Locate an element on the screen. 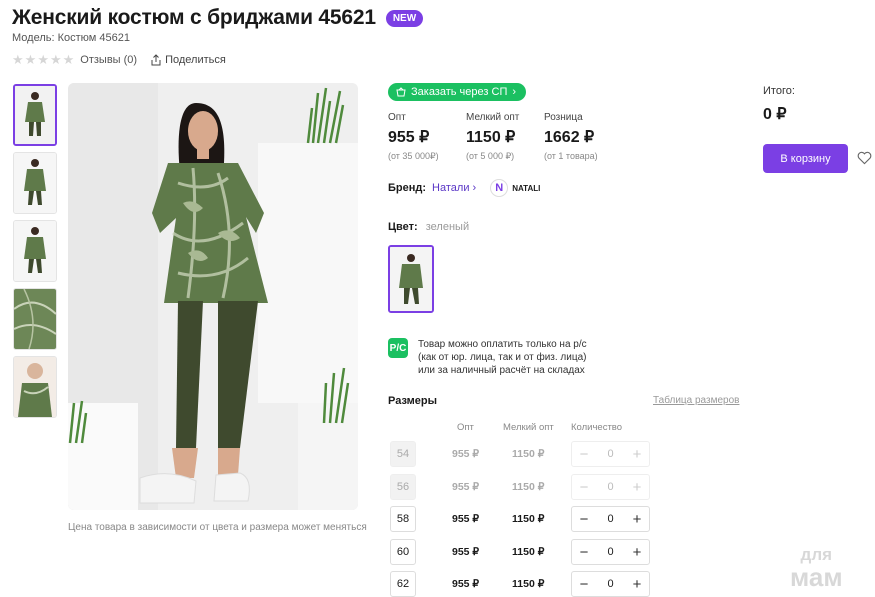 This screenshot has height=597, width=875. new-badge: NEW is located at coordinates (404, 18).